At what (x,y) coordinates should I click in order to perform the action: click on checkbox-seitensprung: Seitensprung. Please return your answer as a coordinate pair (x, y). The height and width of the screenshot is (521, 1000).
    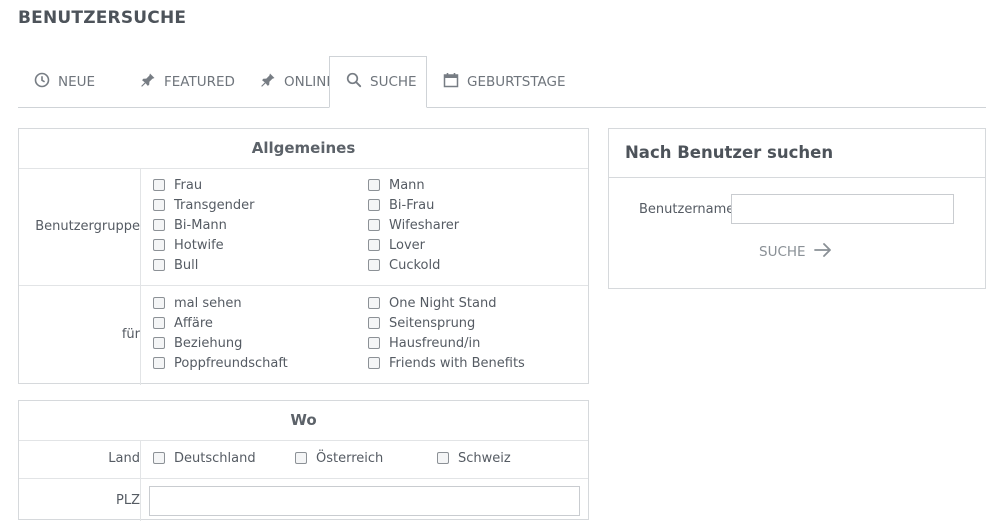
    Looking at the image, I should click on (421, 323).